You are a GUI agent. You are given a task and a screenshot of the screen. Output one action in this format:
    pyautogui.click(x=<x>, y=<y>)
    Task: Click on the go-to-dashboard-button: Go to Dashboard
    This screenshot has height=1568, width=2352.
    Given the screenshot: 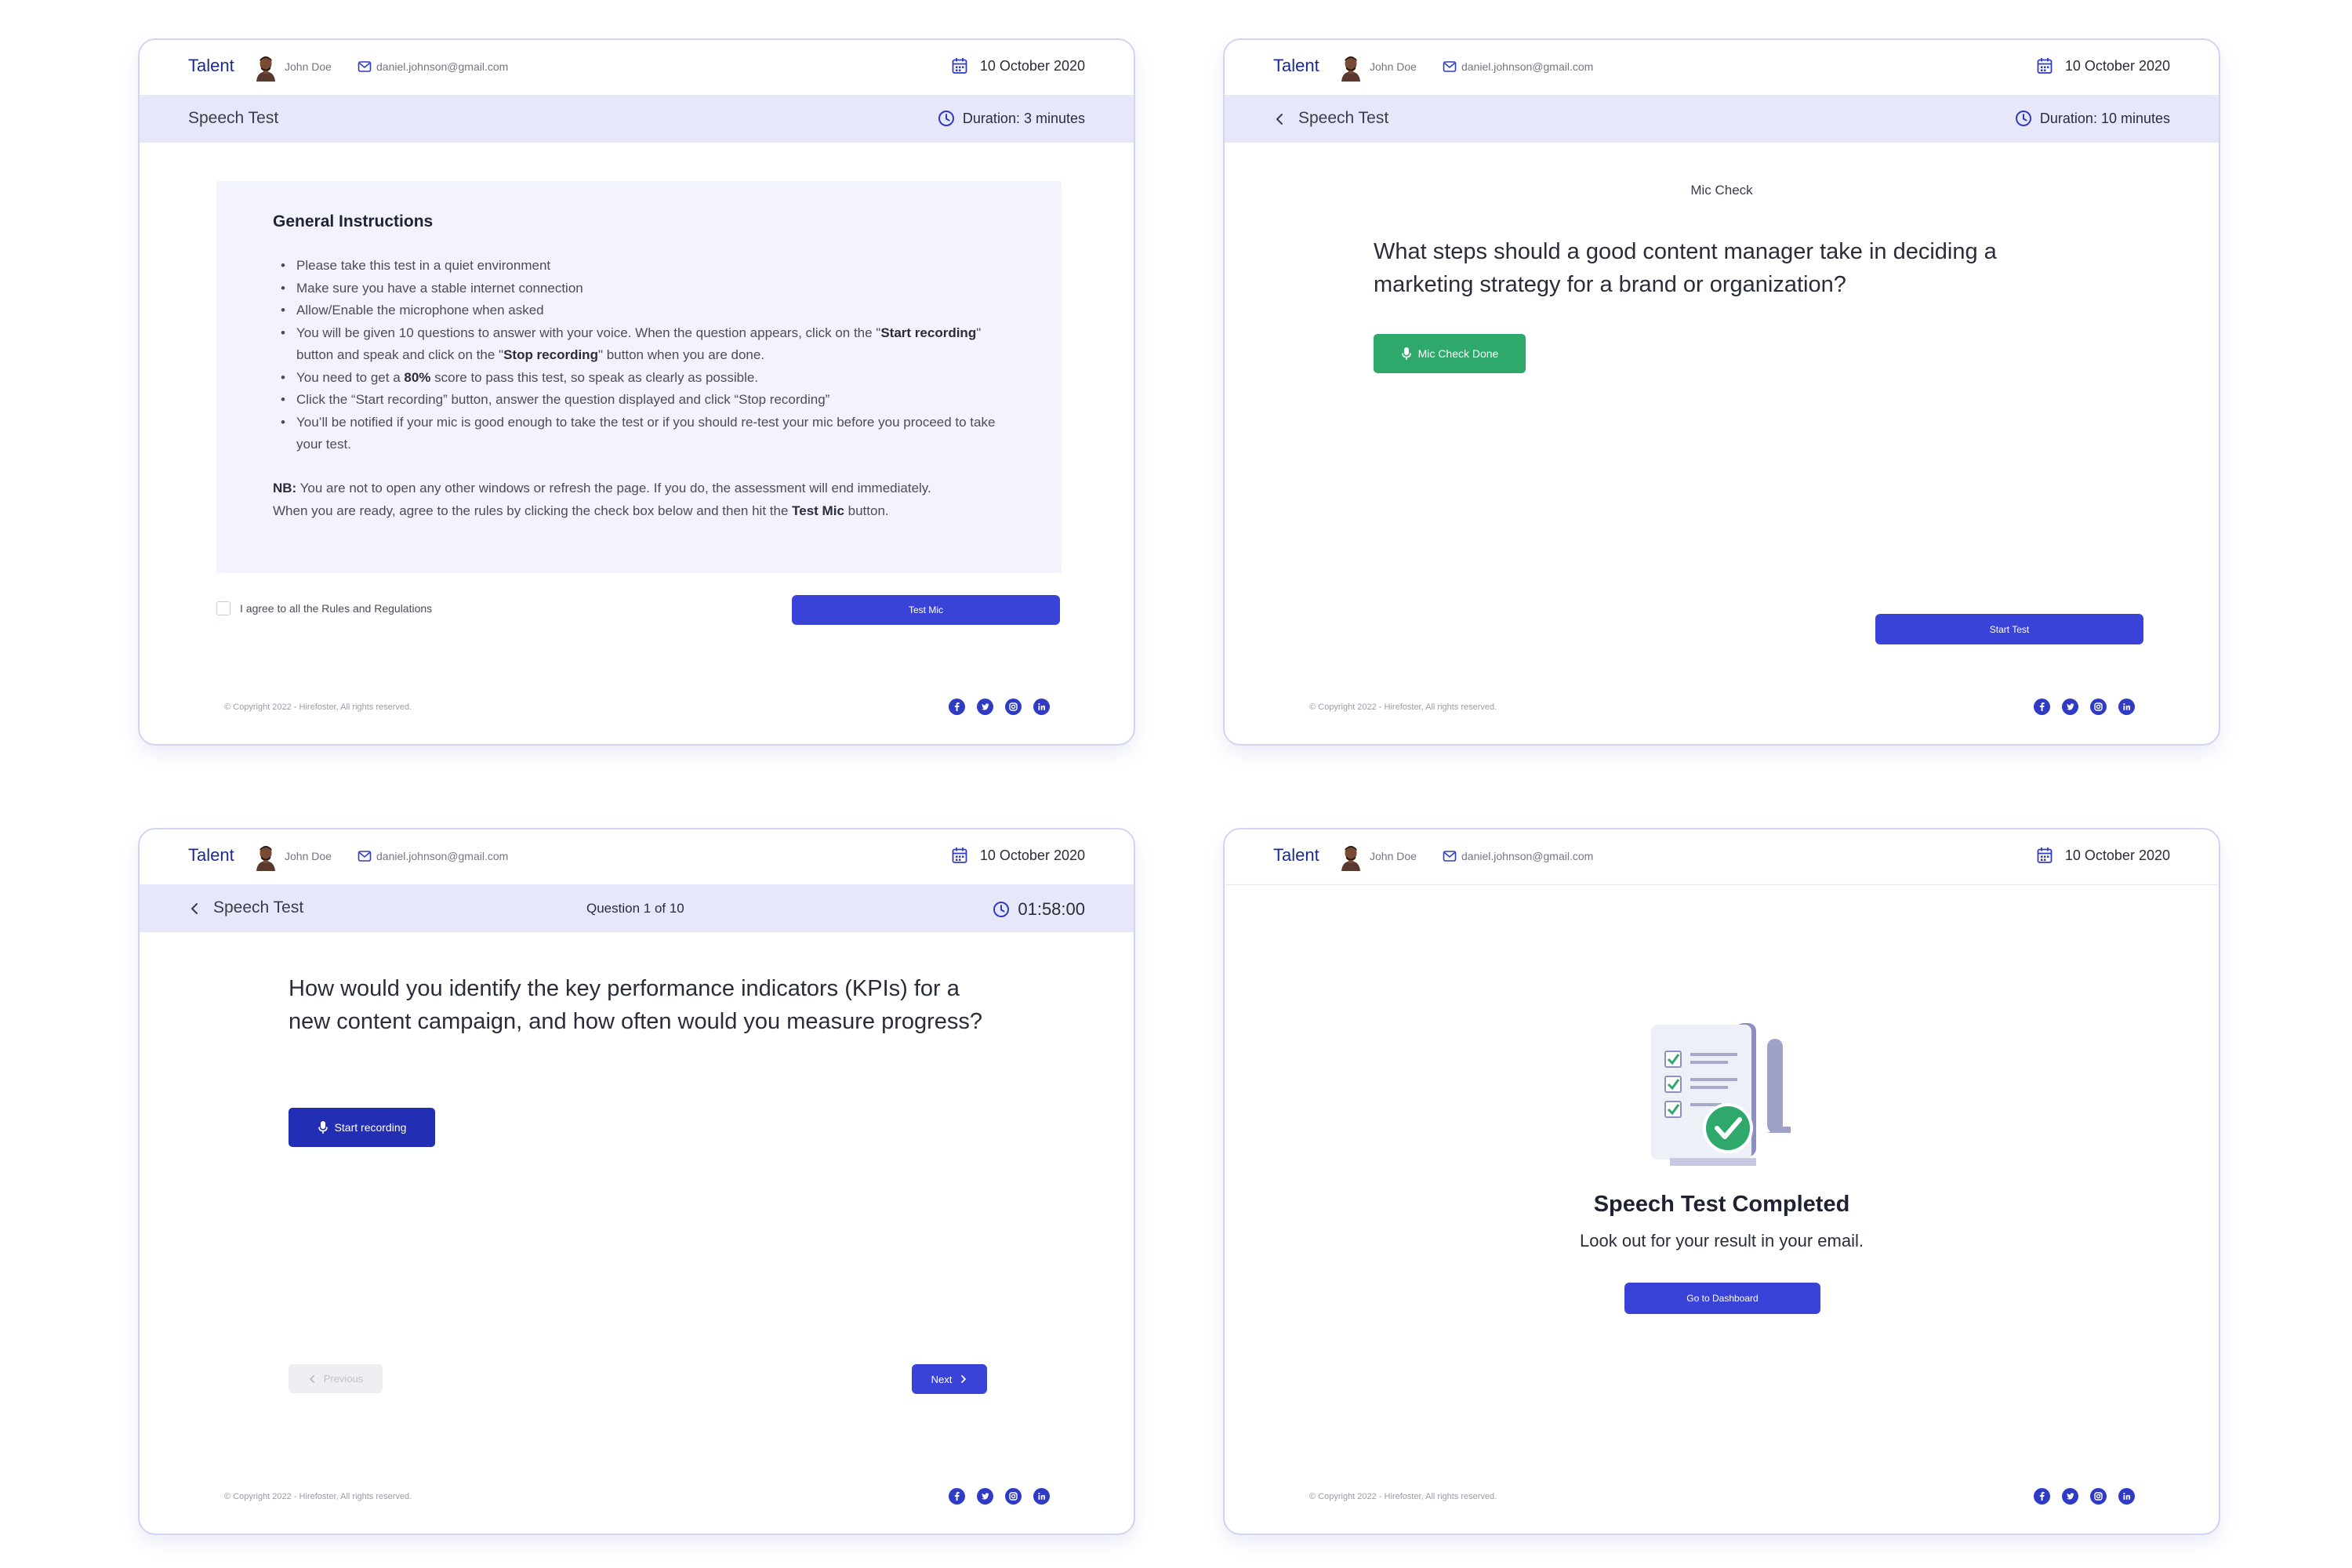 What is the action you would take?
    pyautogui.click(x=1722, y=1298)
    